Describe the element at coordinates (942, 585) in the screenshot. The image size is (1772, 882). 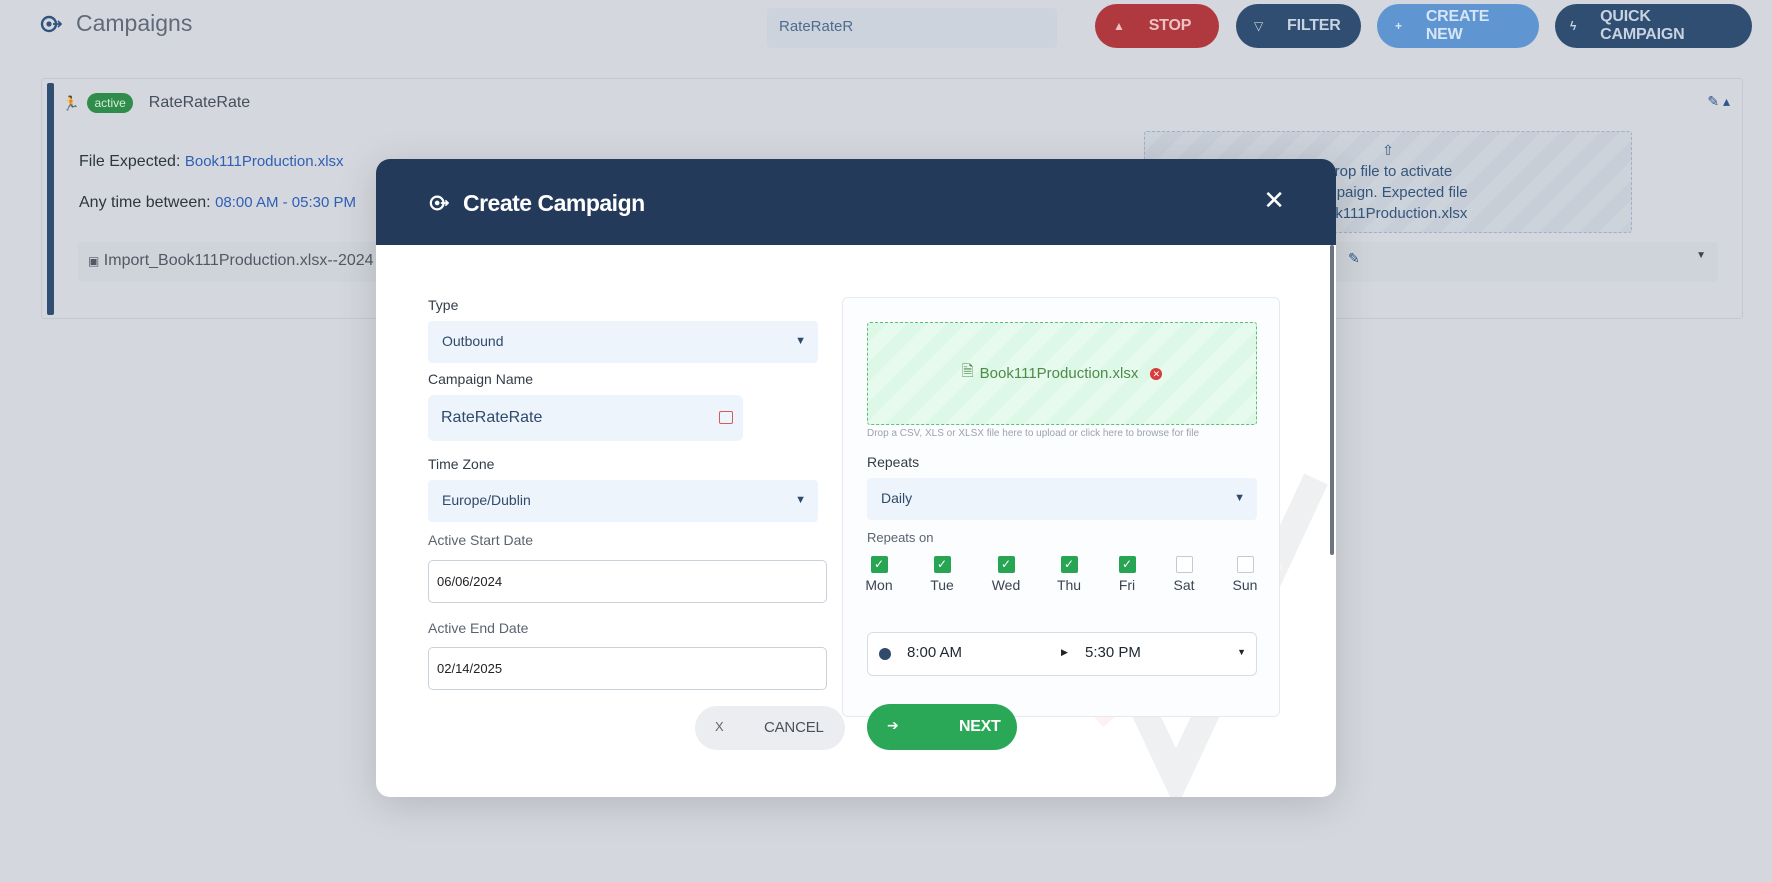
I see `day-label: Tue` at that location.